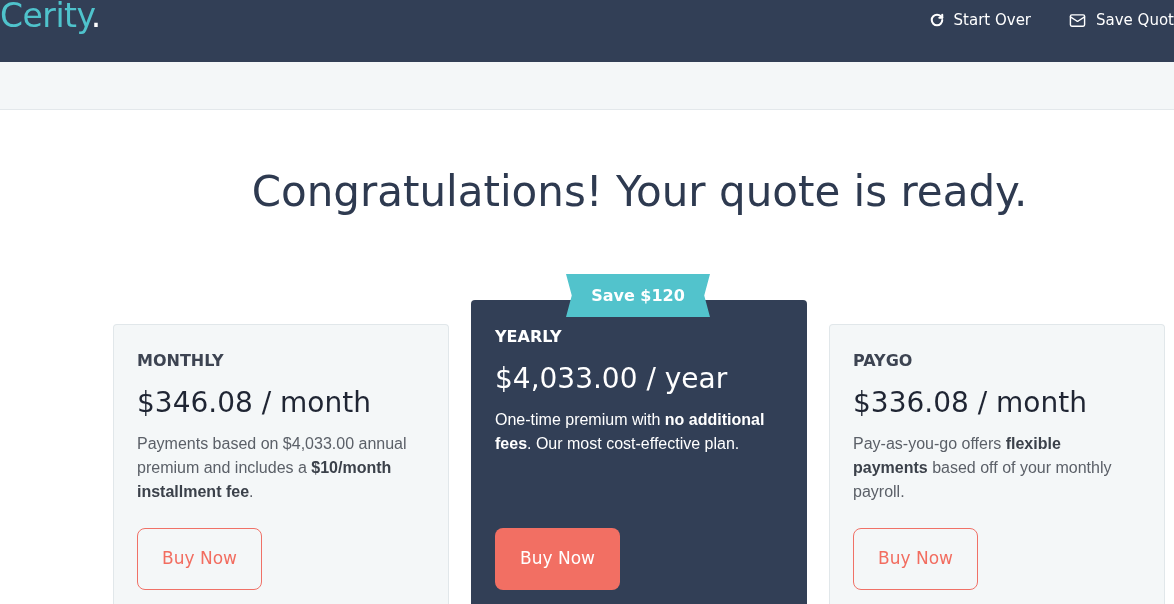 This screenshot has height=604, width=1174. I want to click on plan-description: Payments based on $4,033.00 annual premium and includes a $10/month installment fee., so click(272, 468).